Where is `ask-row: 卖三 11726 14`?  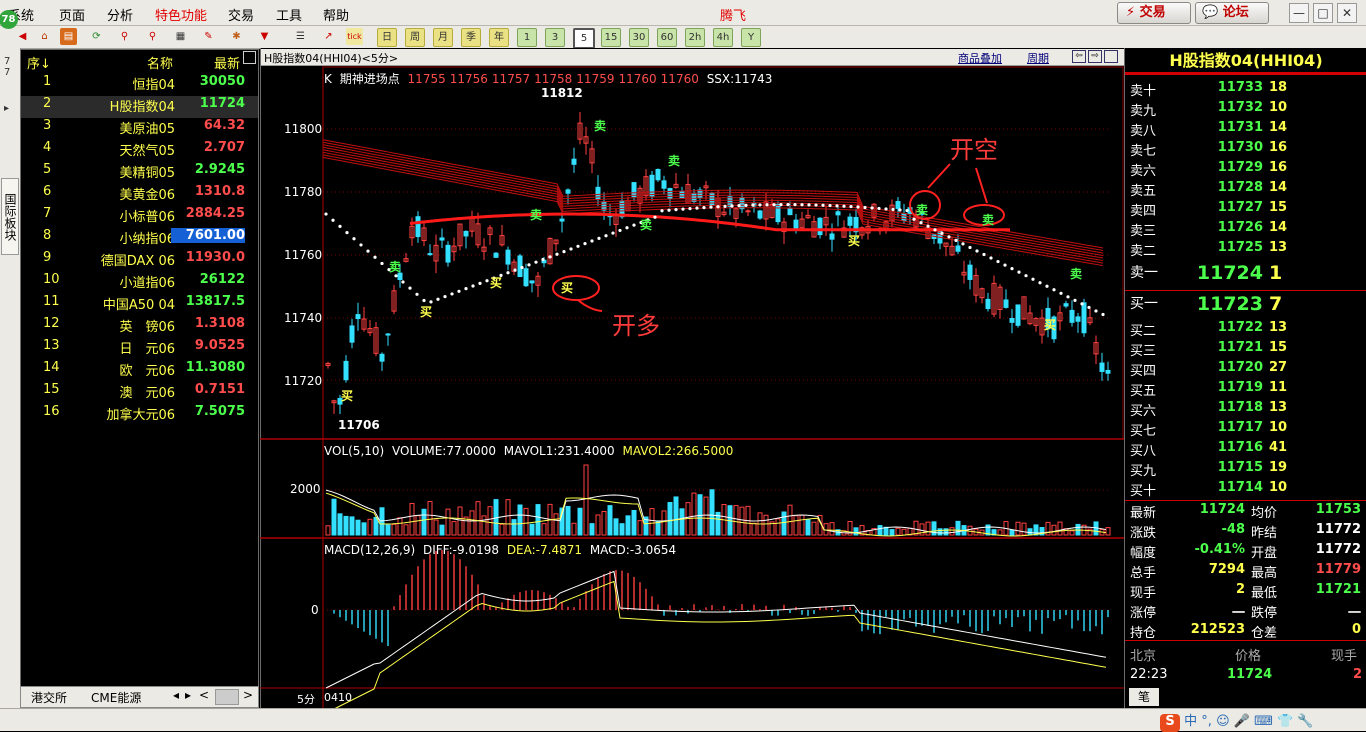
ask-row: 卖三 11726 14 is located at coordinates (1245, 230).